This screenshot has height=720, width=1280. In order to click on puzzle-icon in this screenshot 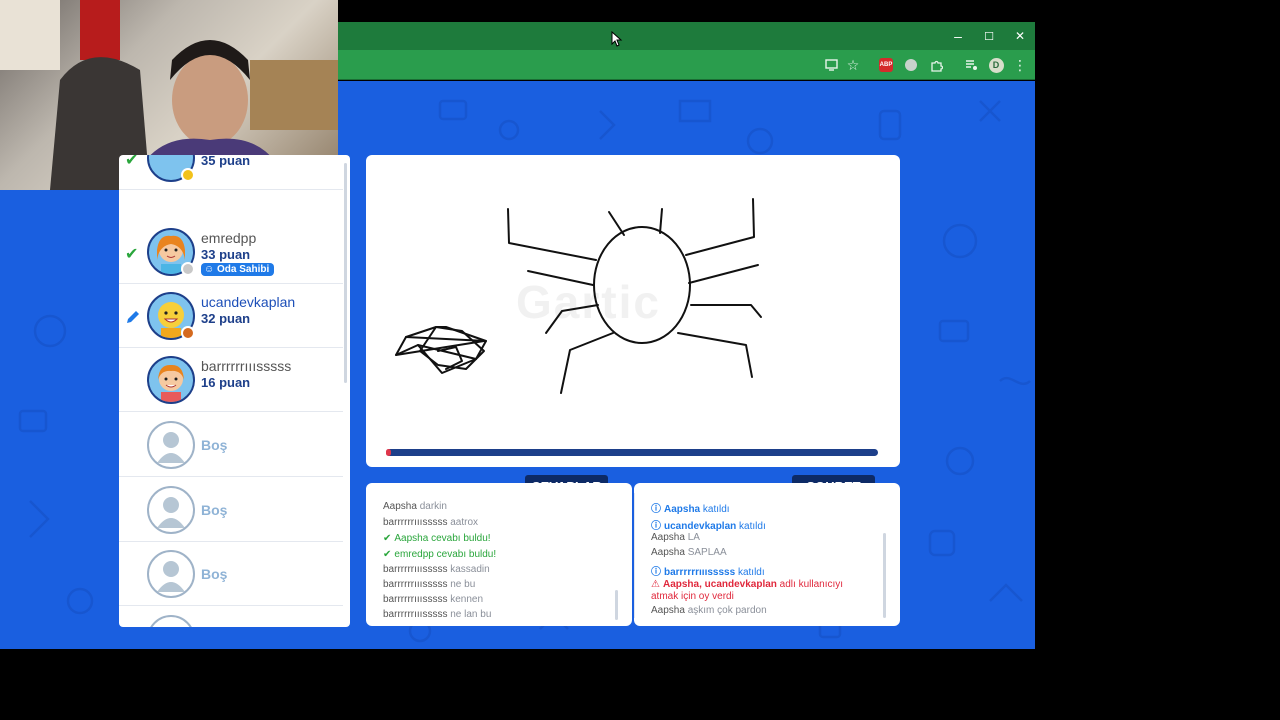, I will do `click(936, 65)`.